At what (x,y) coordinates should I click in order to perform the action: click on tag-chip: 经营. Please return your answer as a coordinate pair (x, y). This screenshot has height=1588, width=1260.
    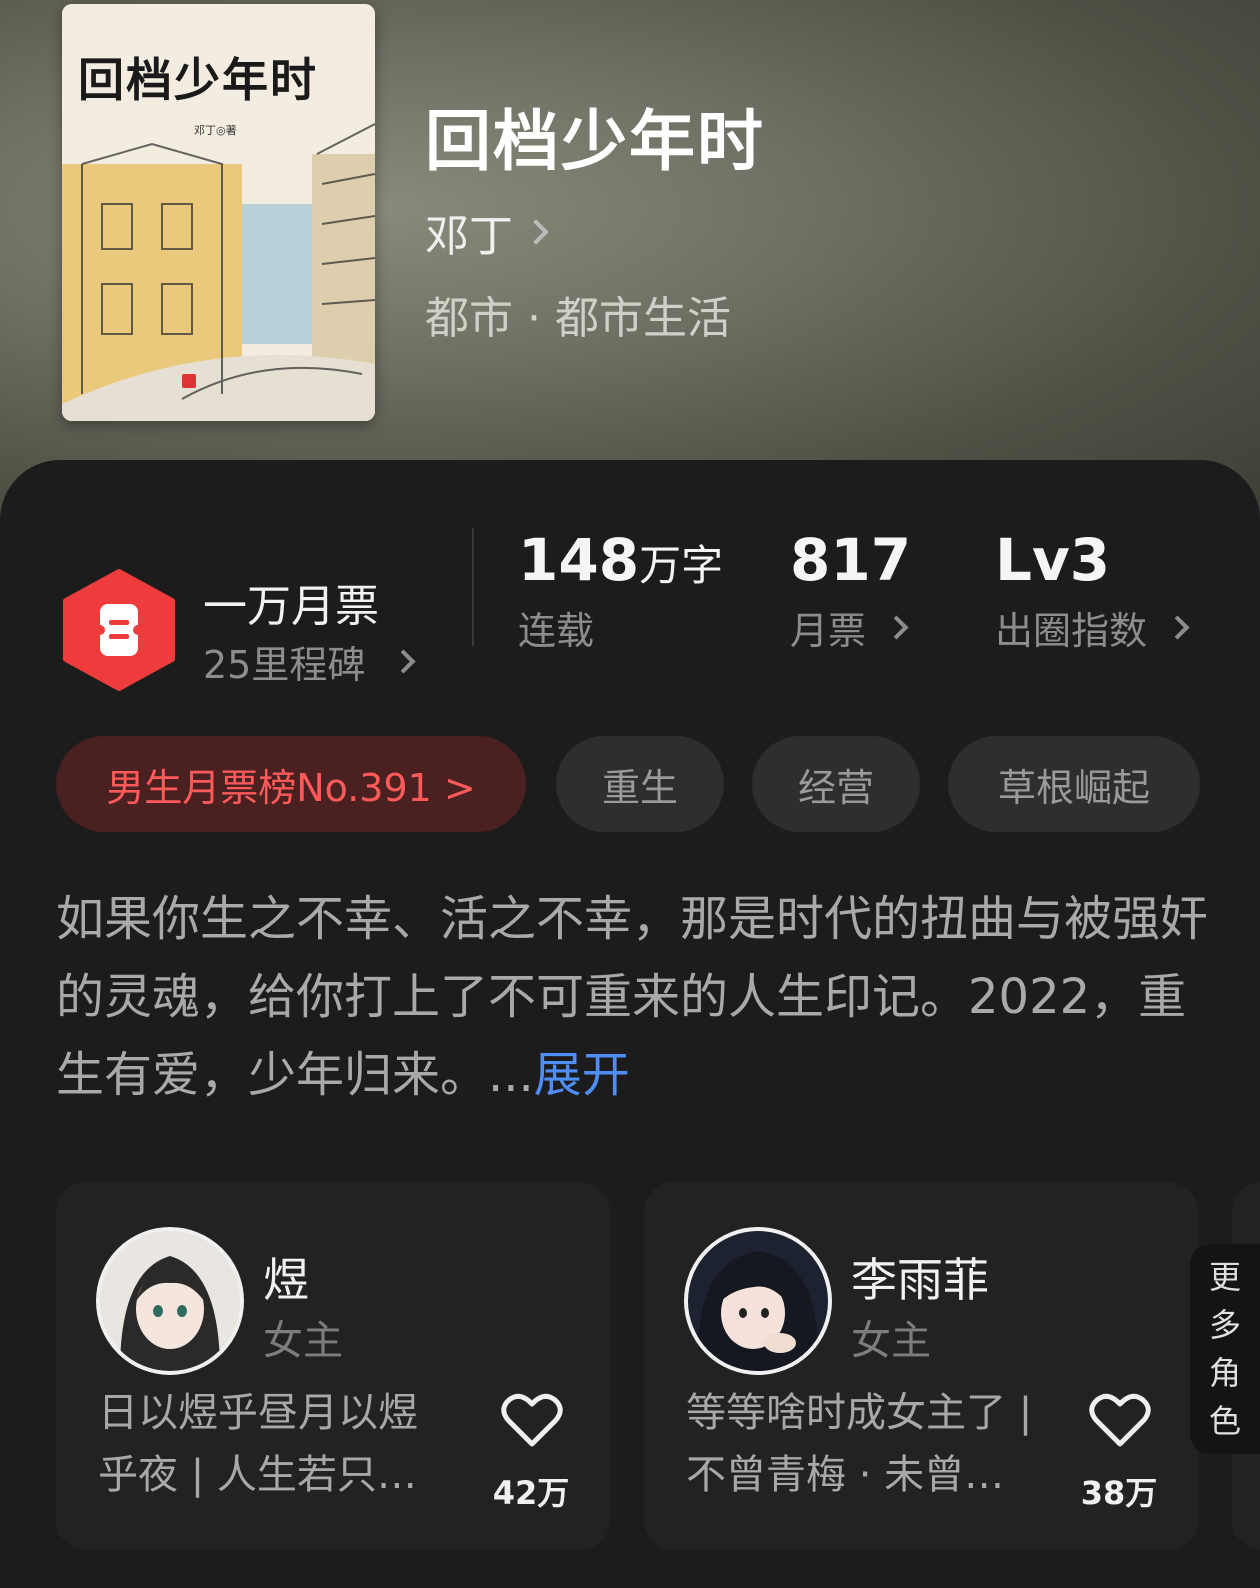
    Looking at the image, I should click on (836, 784).